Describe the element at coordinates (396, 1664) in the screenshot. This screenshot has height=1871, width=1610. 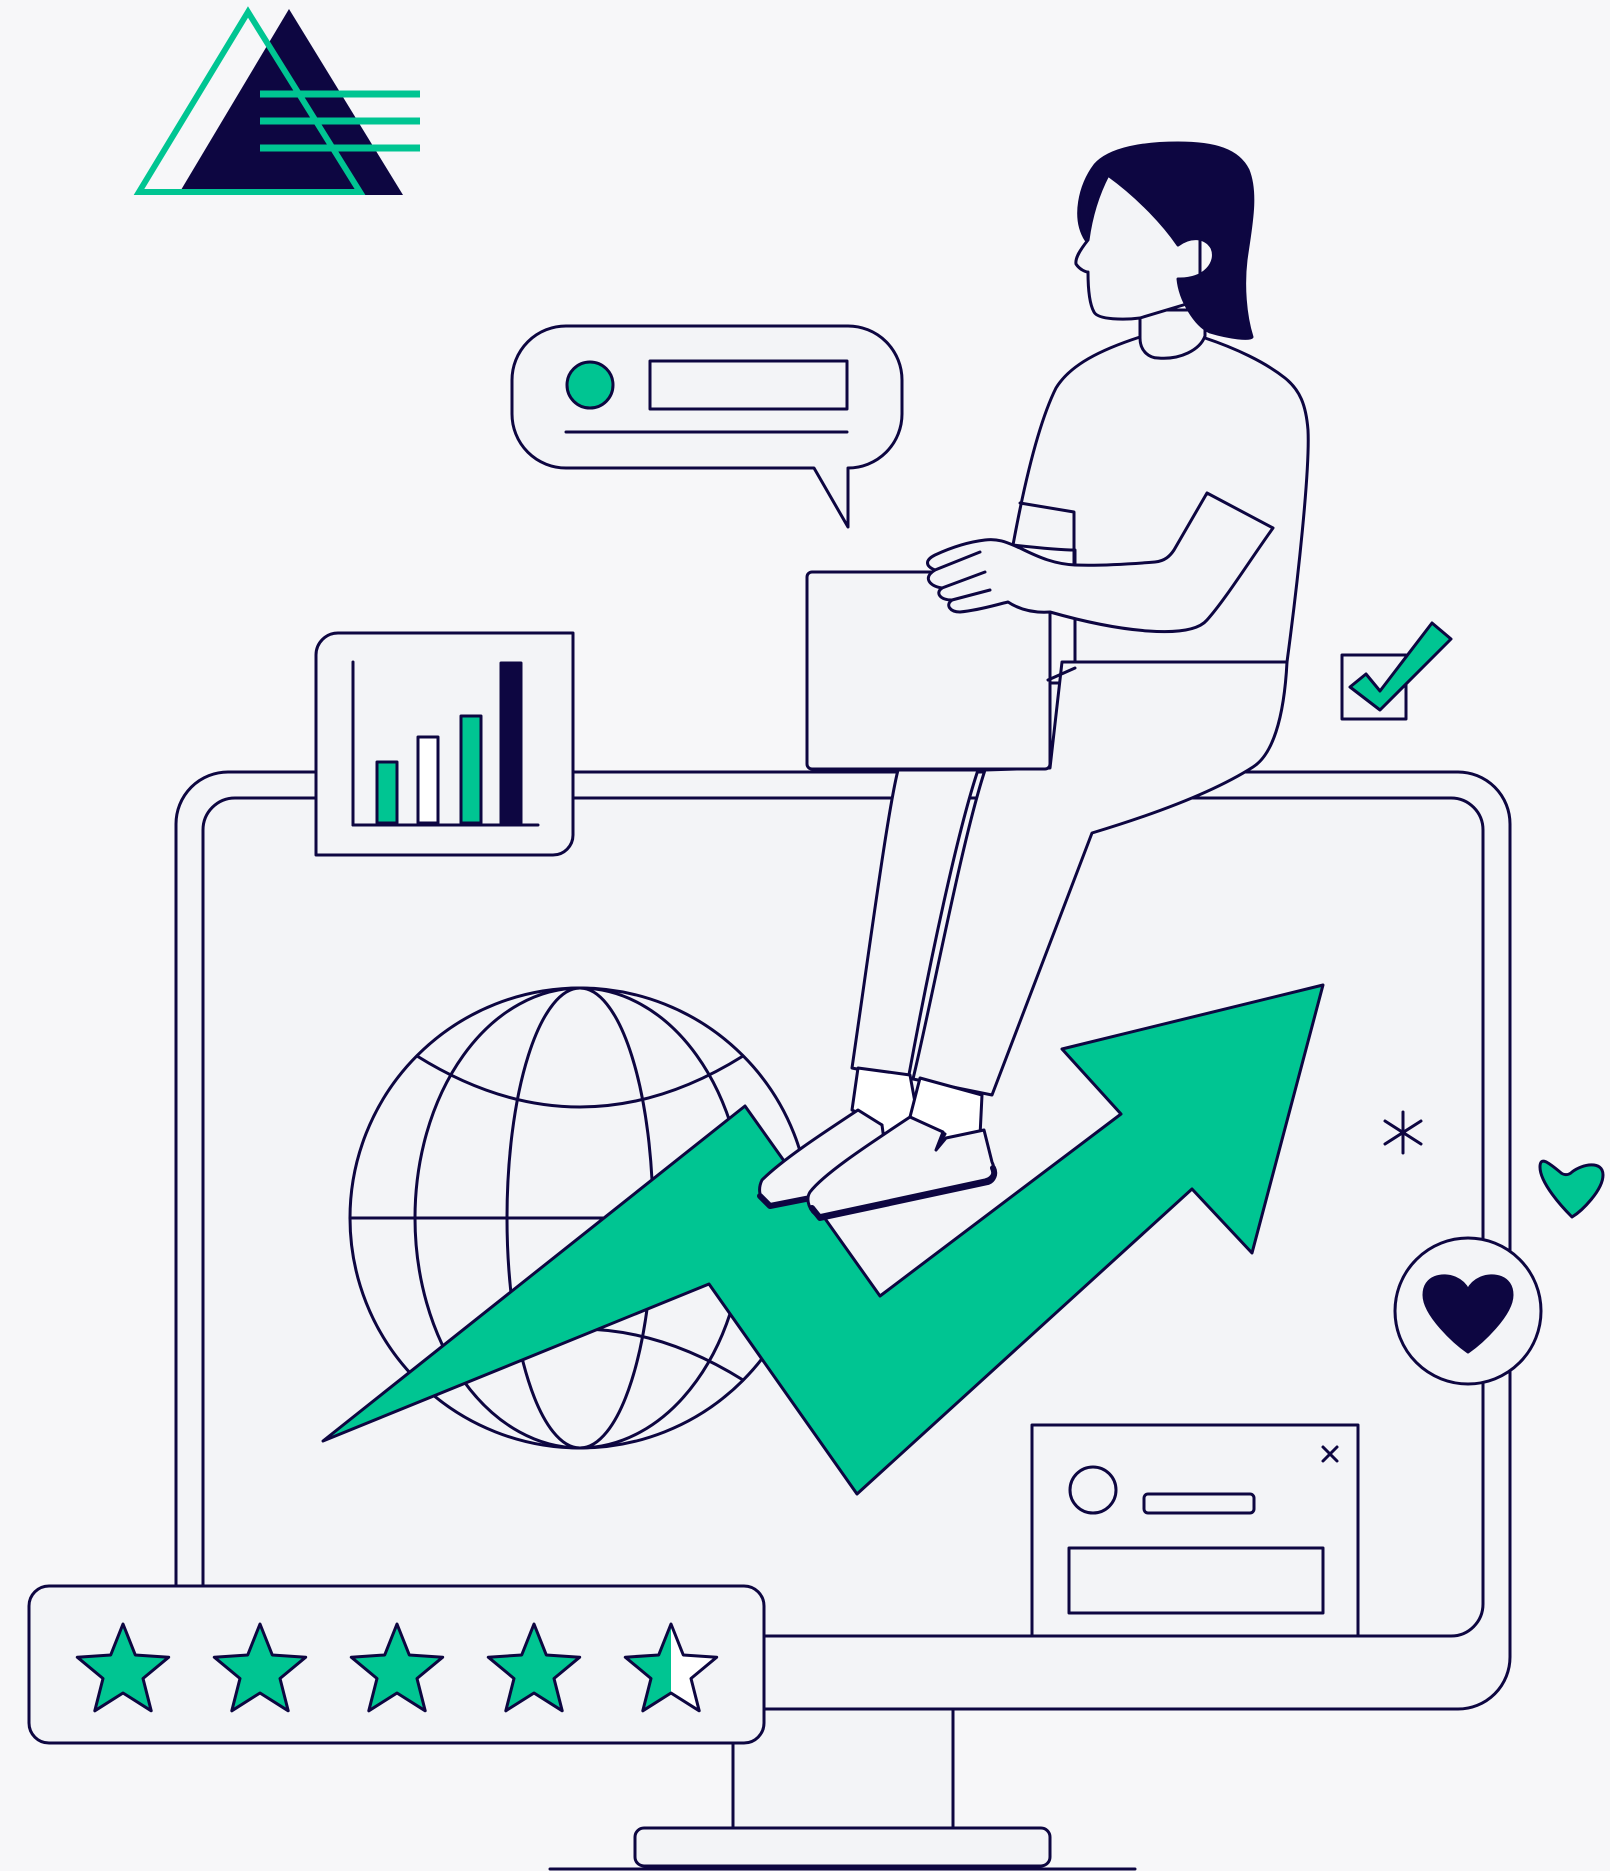
I see `rating-panel` at that location.